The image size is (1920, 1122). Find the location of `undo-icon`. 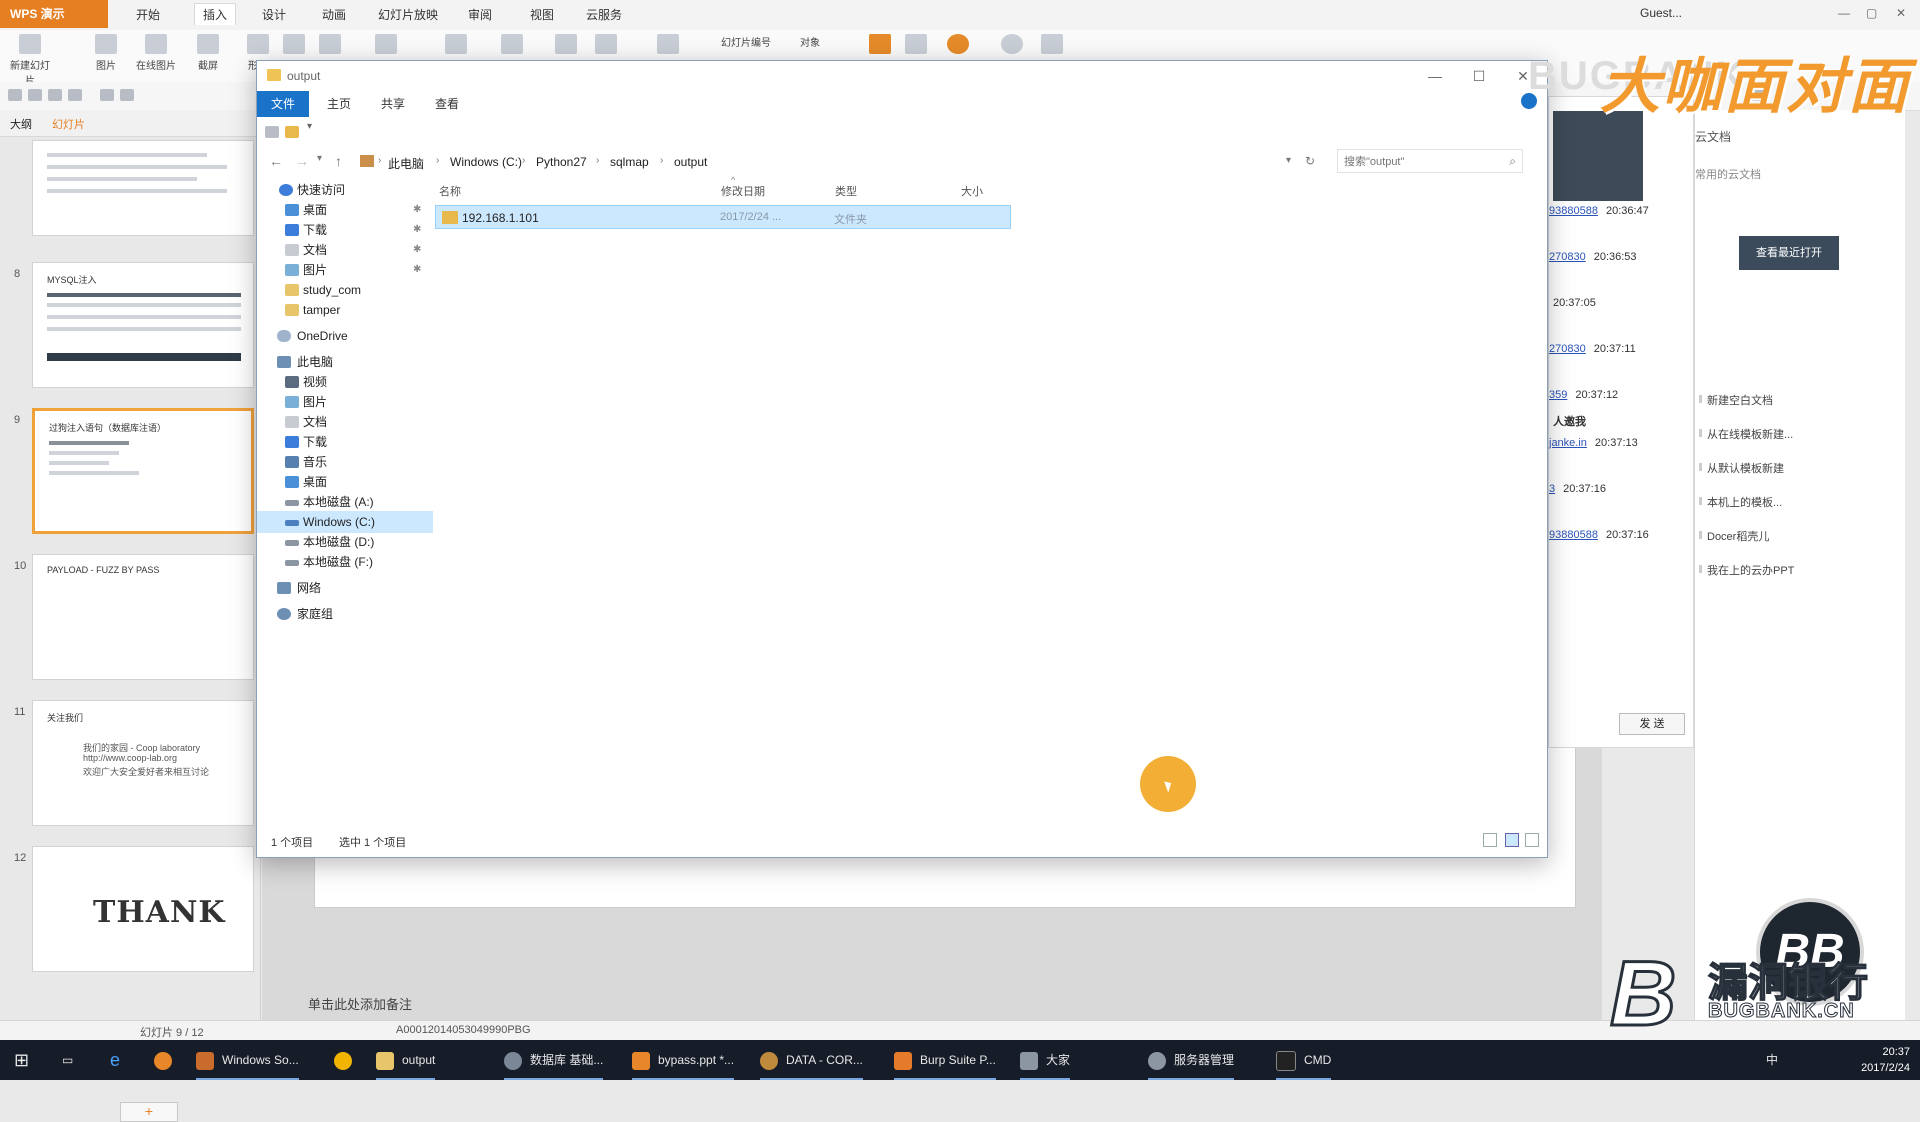

undo-icon is located at coordinates (107, 95).